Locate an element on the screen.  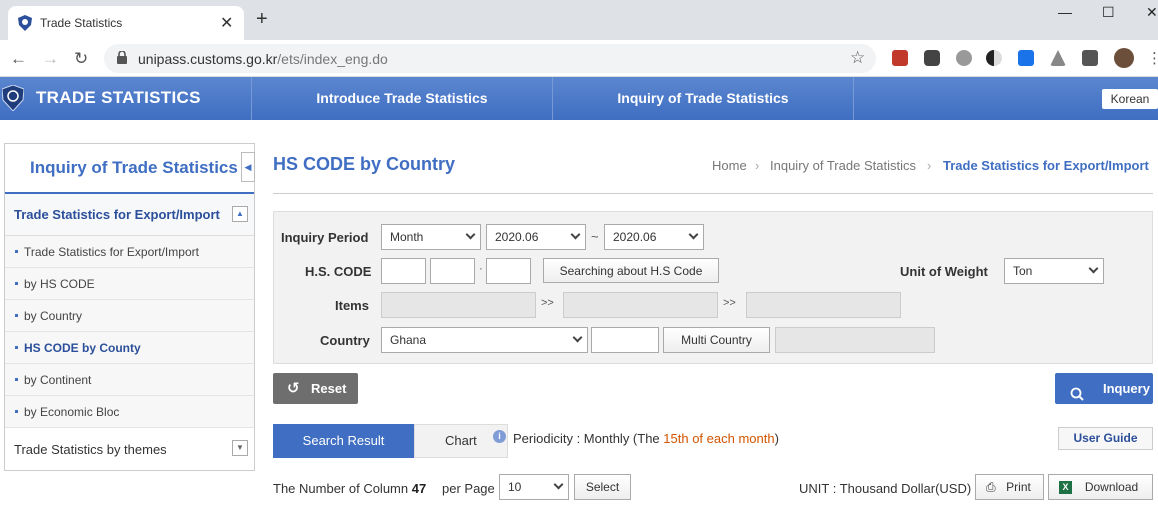
korean-language-button: Korean is located at coordinates (1130, 99).